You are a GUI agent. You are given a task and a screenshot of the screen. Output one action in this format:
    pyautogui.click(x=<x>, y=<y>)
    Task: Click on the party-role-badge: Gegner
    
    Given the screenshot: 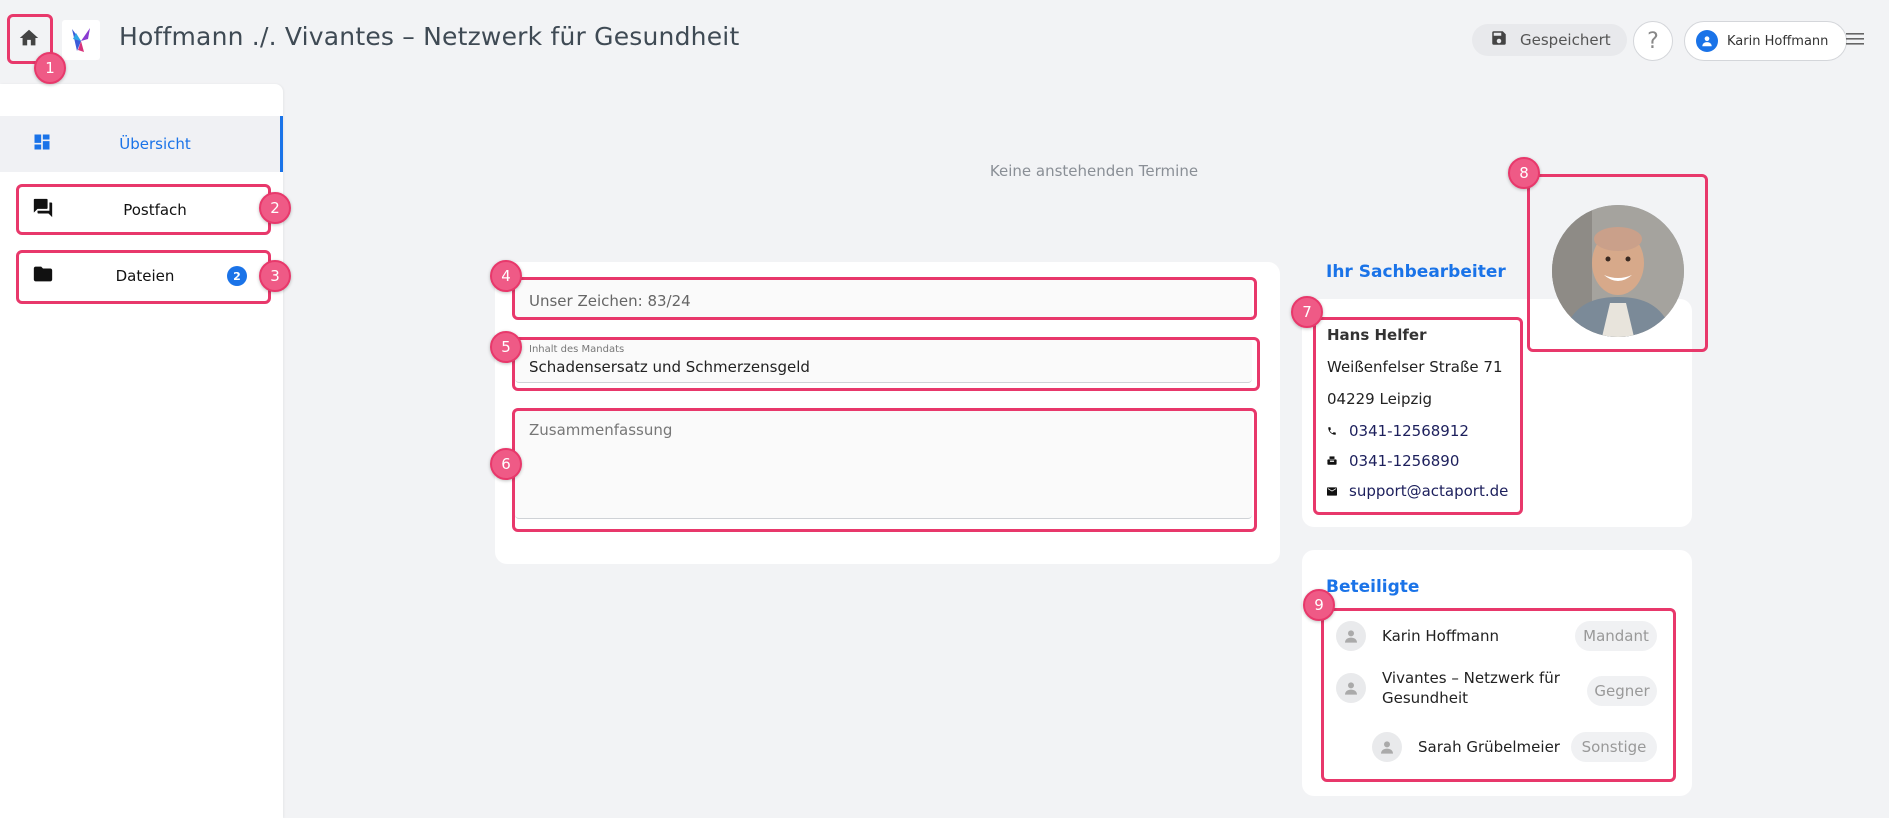 What is the action you would take?
    pyautogui.click(x=1622, y=691)
    